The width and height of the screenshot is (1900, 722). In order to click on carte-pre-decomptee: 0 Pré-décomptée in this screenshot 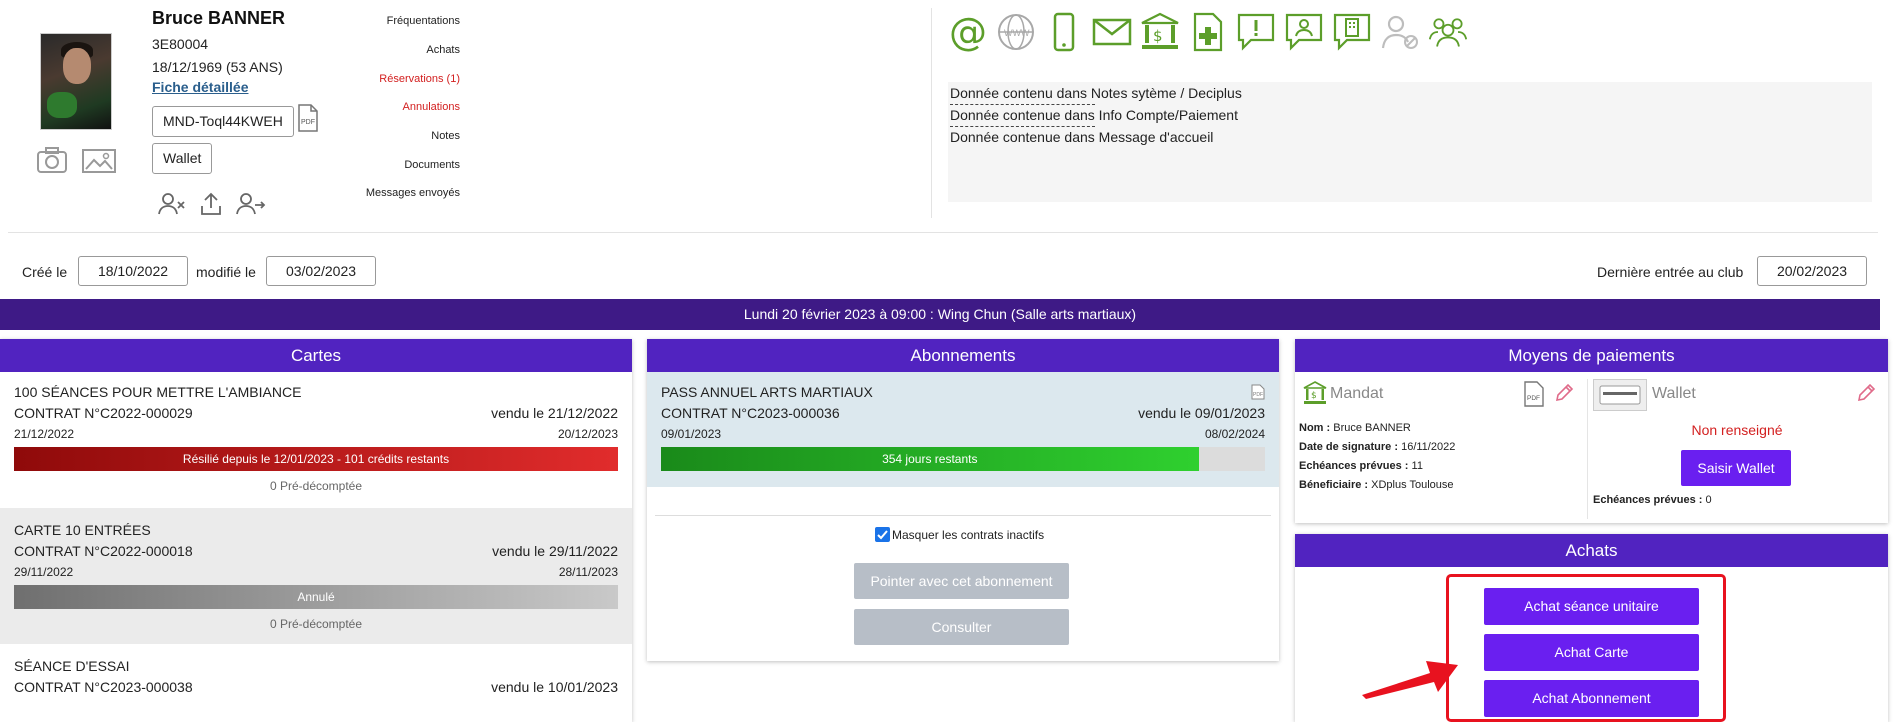, I will do `click(316, 486)`.